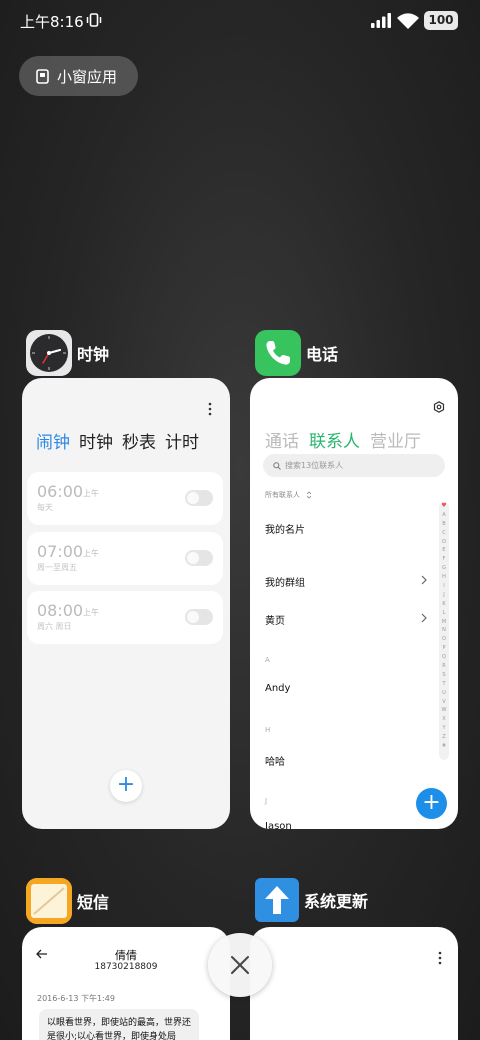  I want to click on alarm-row: 07:00 上午 周一至周五, so click(125, 558).